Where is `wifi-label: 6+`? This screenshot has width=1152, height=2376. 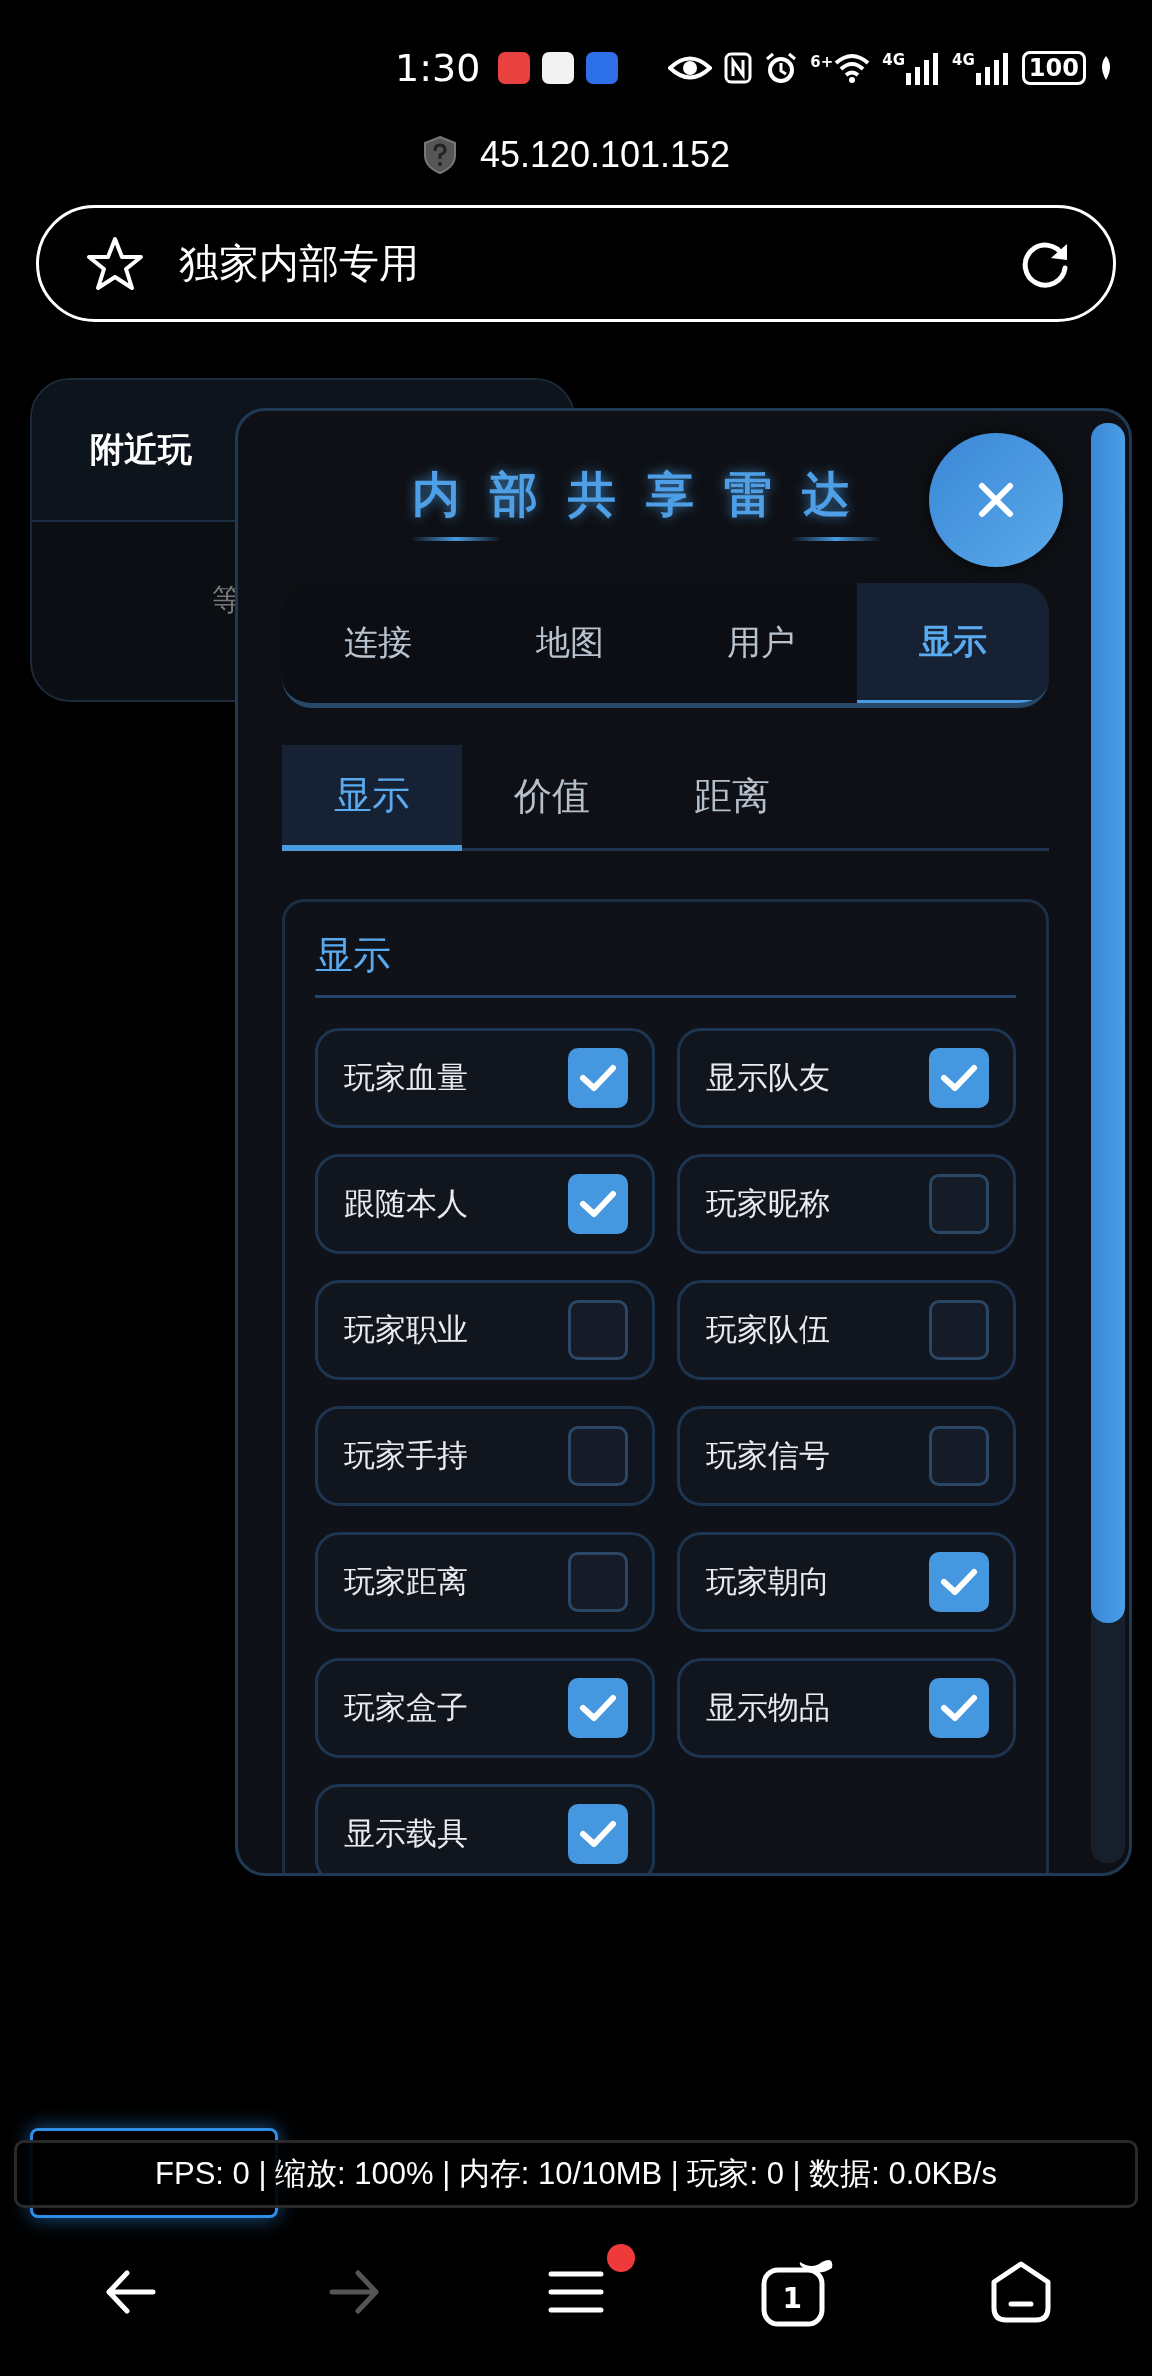
wifi-label: 6+ is located at coordinates (822, 61).